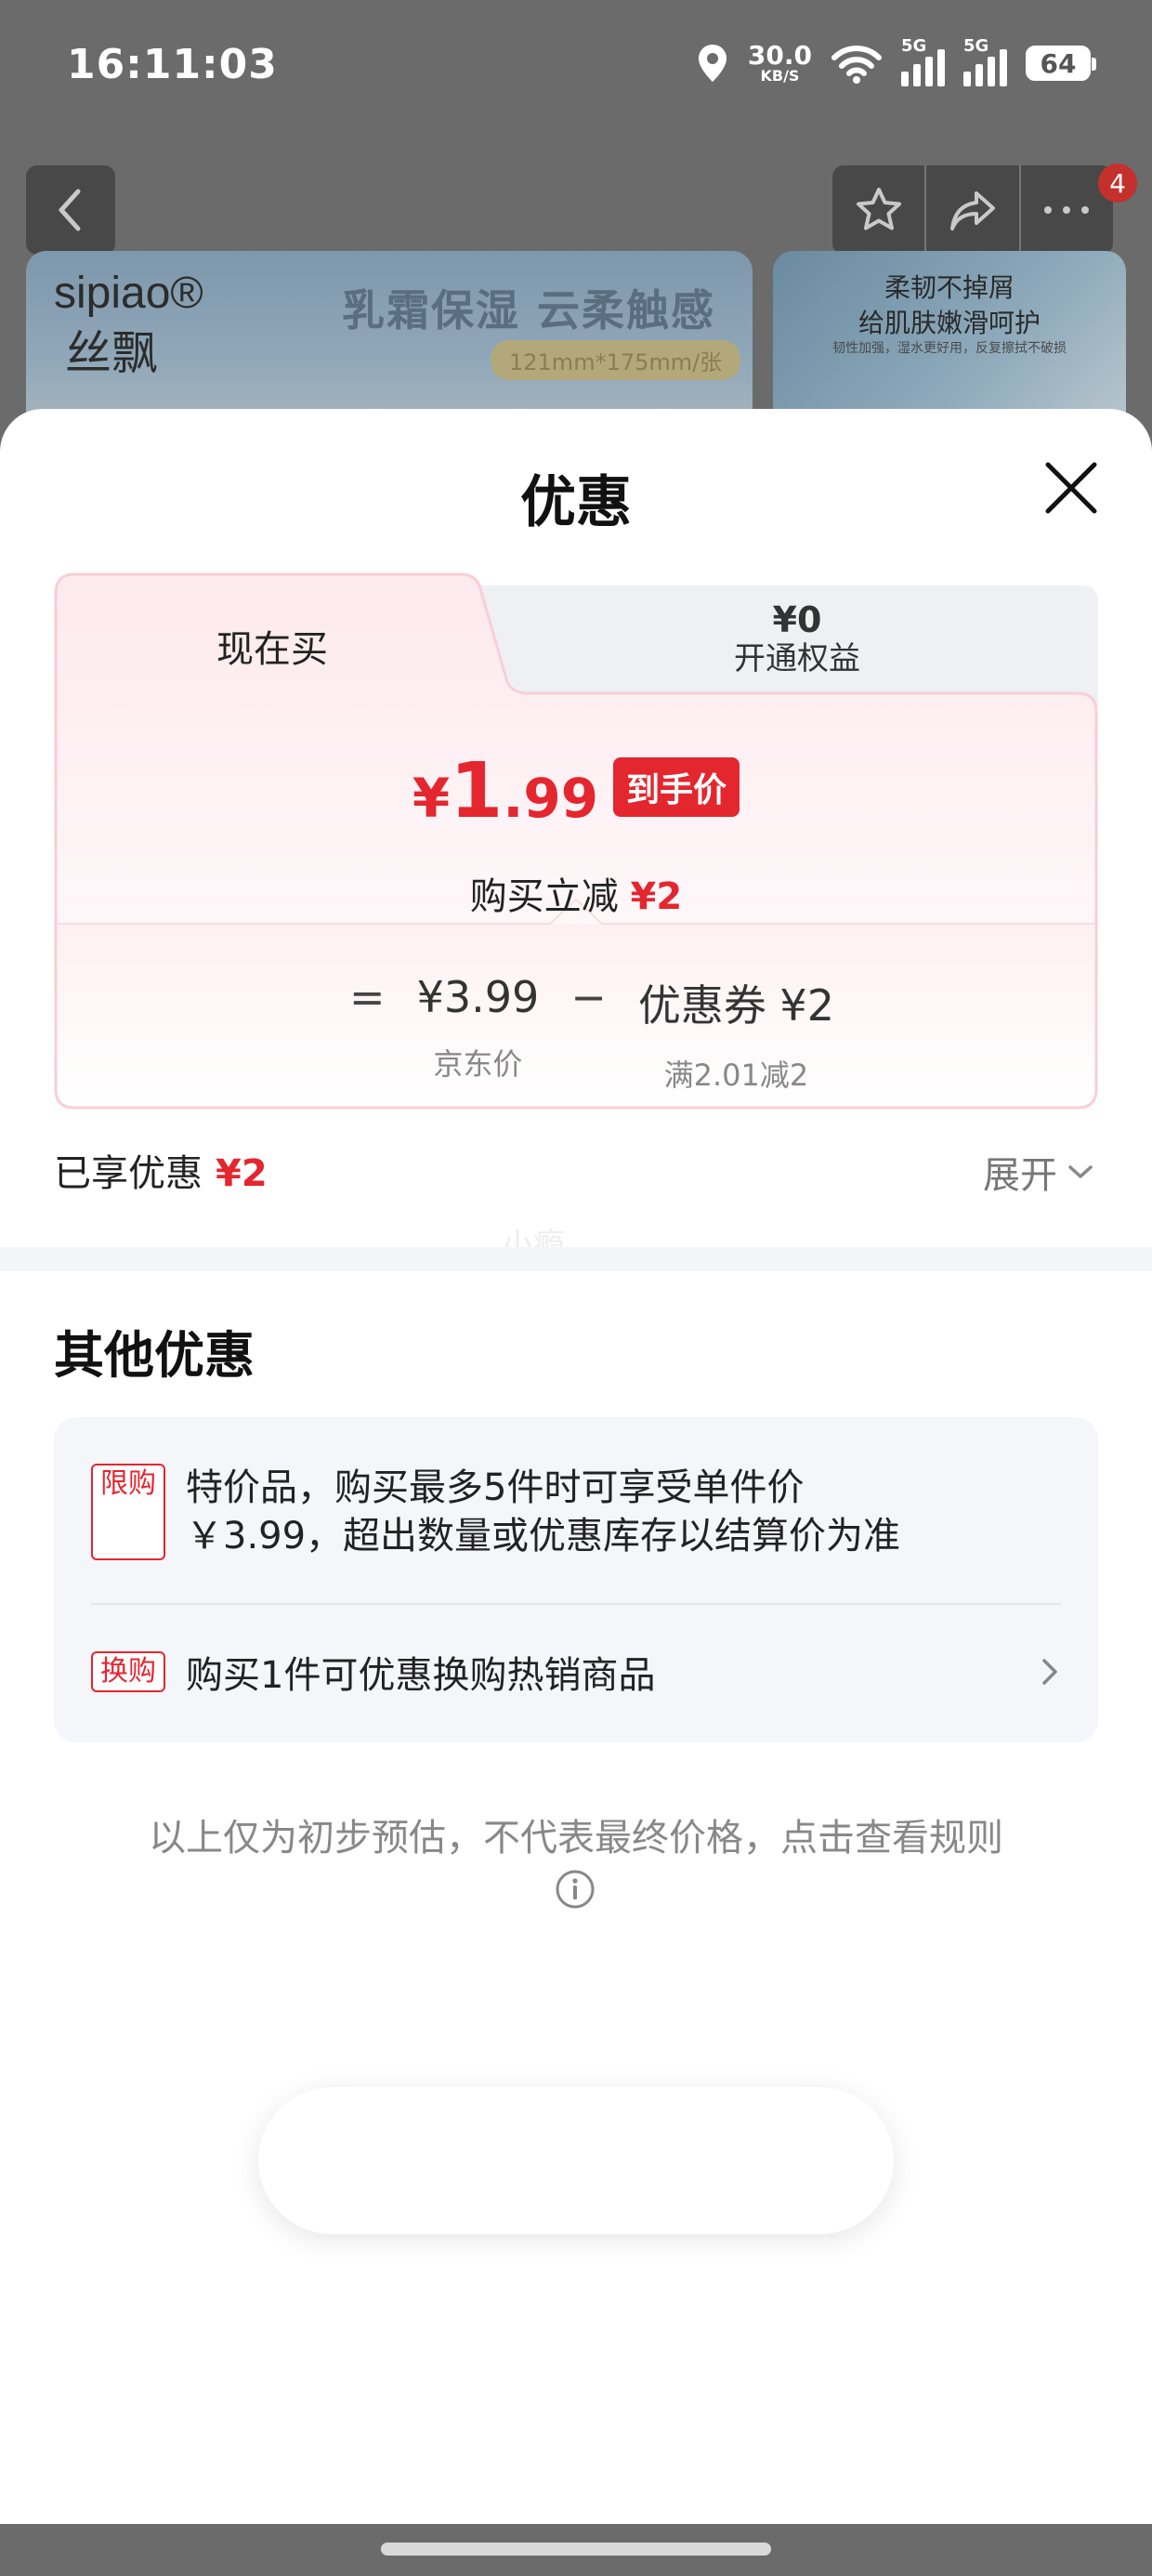 The image size is (1152, 2576). I want to click on product-banner-main: sipiao® 丝飘 乳霜保湿 云柔触感 121mm*175mm/张, so click(389, 339).